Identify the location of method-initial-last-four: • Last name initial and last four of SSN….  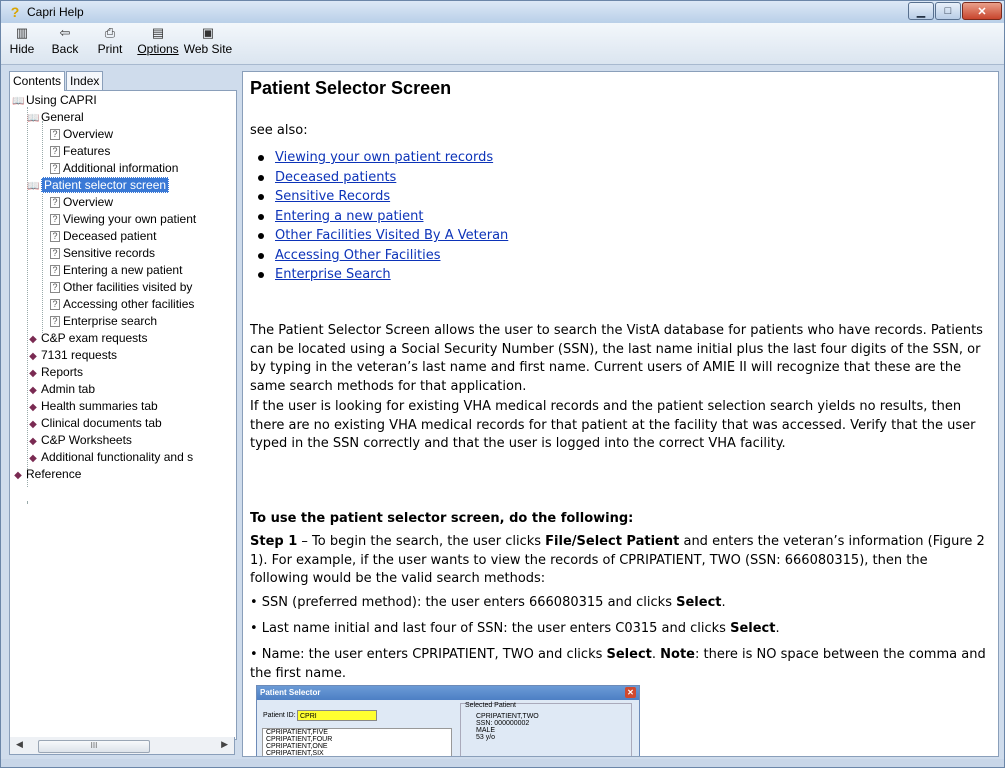
(515, 628).